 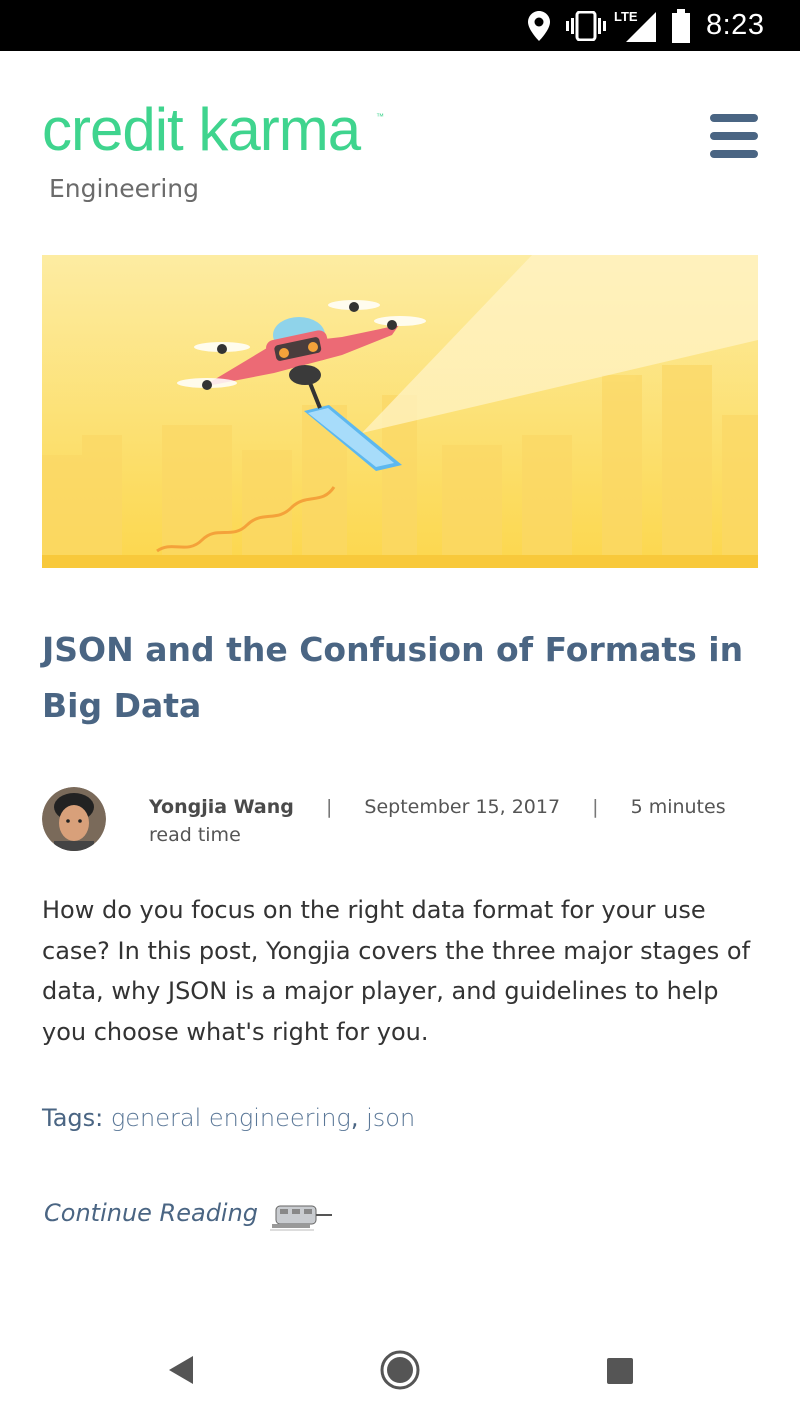 What do you see at coordinates (73, 1118) in the screenshot?
I see `tags-label: Tags:` at bounding box center [73, 1118].